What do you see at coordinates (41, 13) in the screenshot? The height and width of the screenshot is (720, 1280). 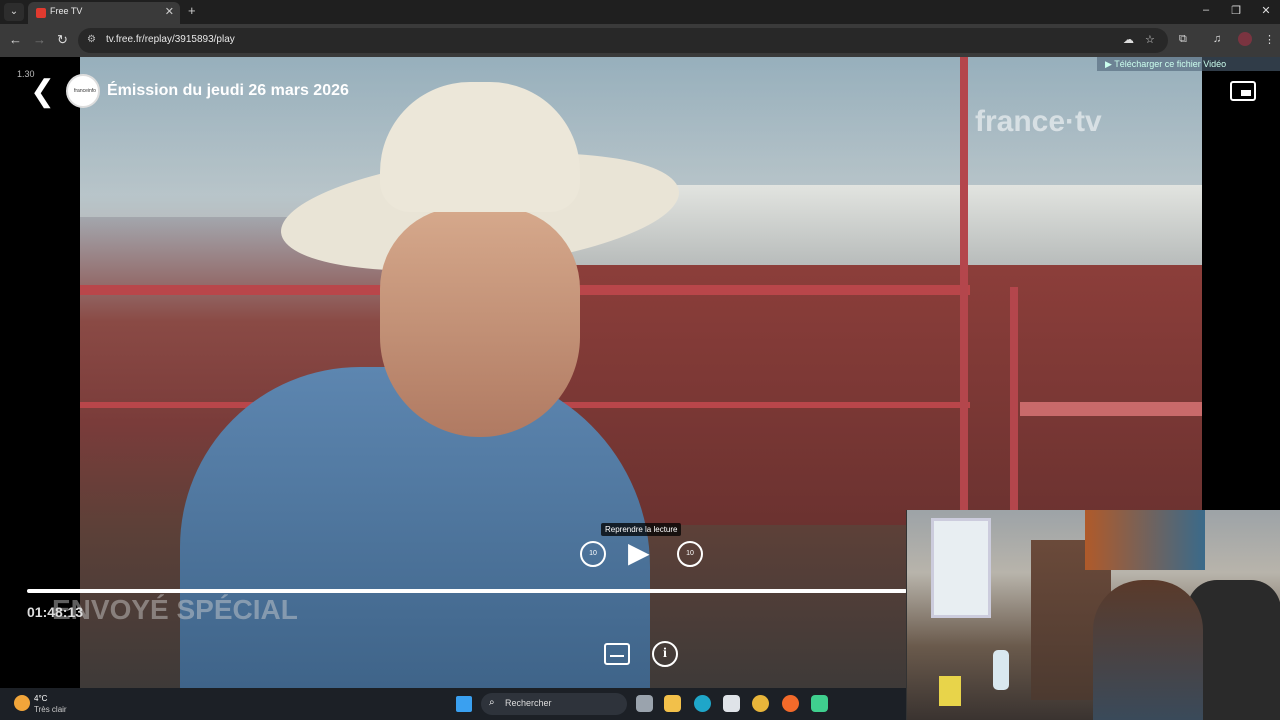 I see `free-favicon-icon` at bounding box center [41, 13].